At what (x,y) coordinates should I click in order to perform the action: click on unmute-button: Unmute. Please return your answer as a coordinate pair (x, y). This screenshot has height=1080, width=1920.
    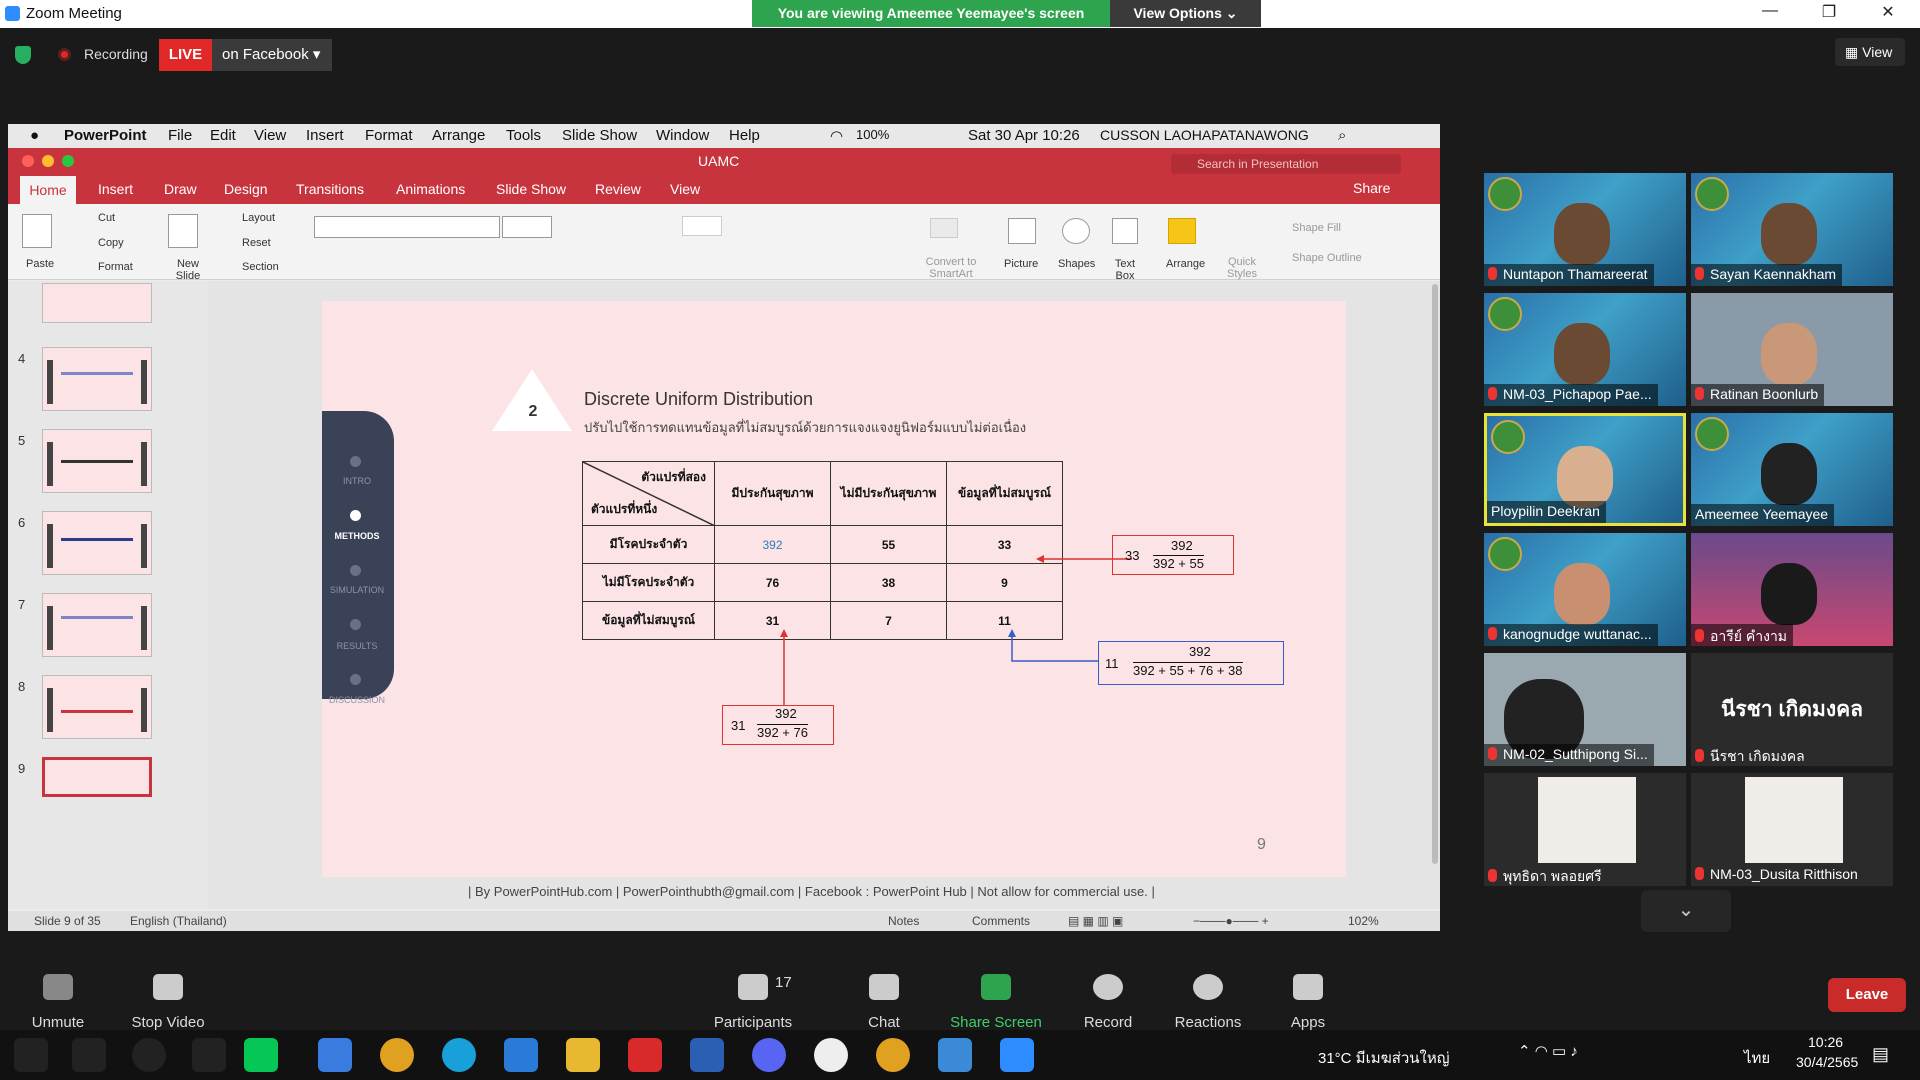
    Looking at the image, I should click on (59, 1002).